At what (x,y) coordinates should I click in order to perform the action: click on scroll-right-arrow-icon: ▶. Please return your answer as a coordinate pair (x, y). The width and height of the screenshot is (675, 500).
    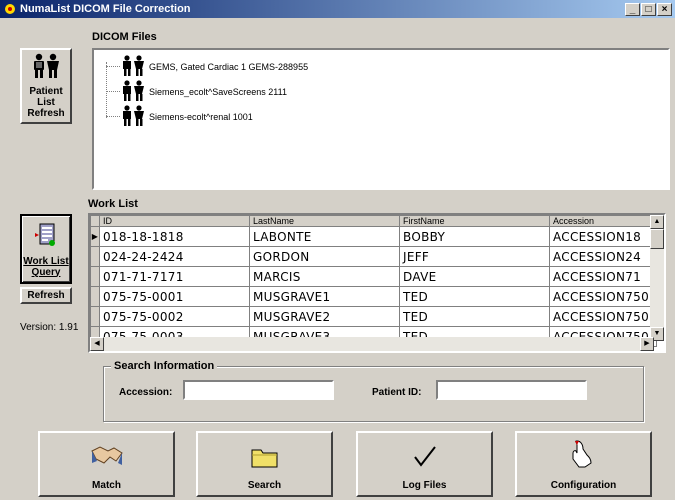
    Looking at the image, I should click on (647, 344).